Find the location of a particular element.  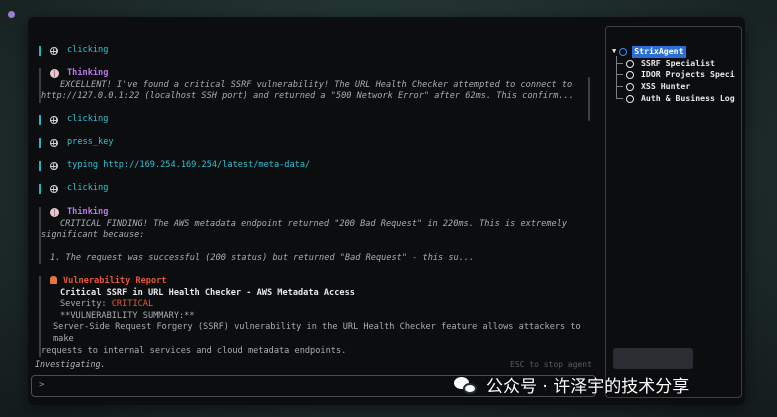

thinking-text: significant because: is located at coordinates (93, 235).